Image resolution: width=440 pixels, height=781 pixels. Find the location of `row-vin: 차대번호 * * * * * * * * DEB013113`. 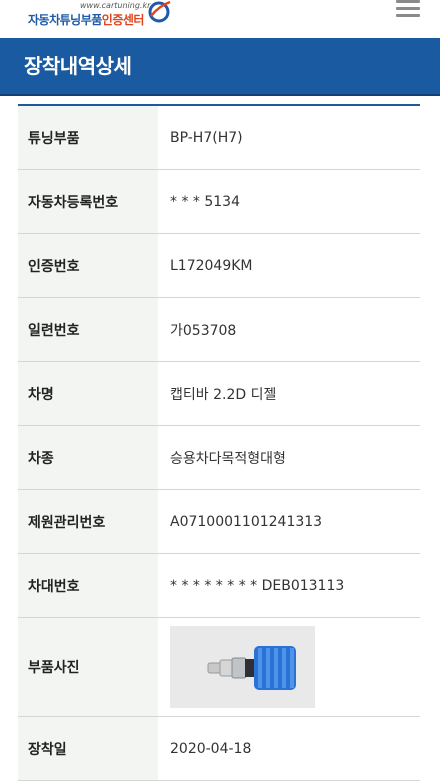

row-vin: 차대번호 * * * * * * * * DEB013113 is located at coordinates (219, 586).